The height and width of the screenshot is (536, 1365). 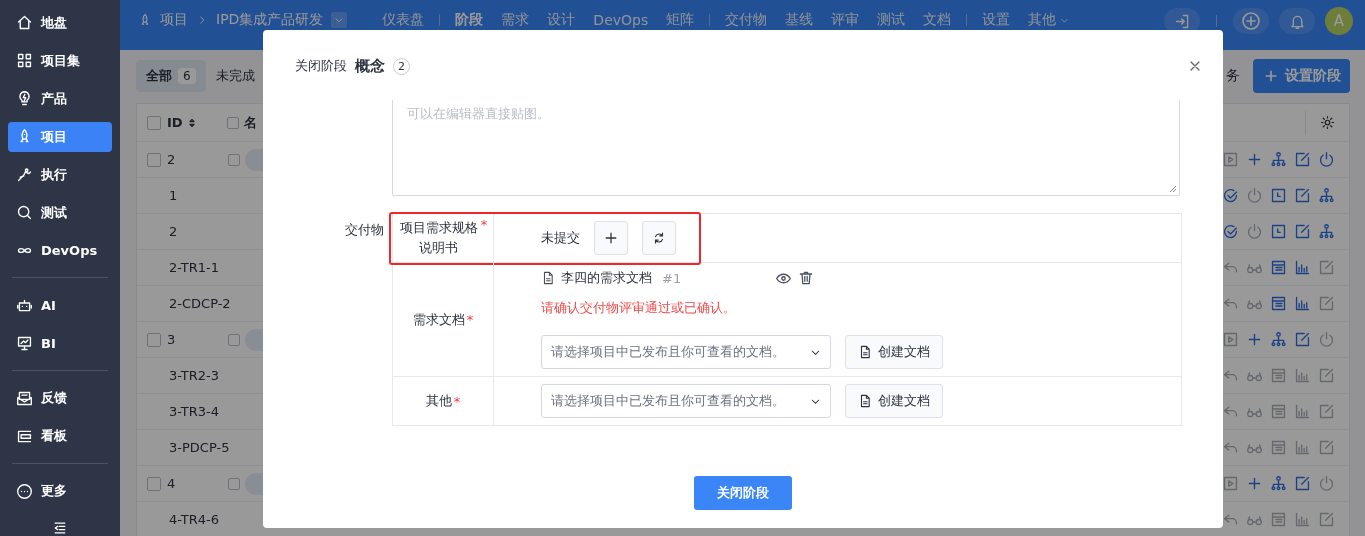 What do you see at coordinates (659, 238) in the screenshot?
I see `refresh-button` at bounding box center [659, 238].